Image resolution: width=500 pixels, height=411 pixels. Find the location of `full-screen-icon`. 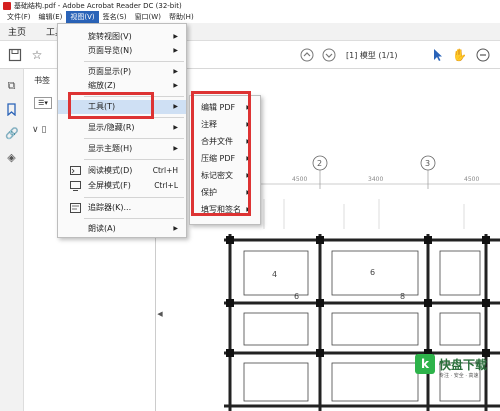

full-screen-icon is located at coordinates (75, 186).